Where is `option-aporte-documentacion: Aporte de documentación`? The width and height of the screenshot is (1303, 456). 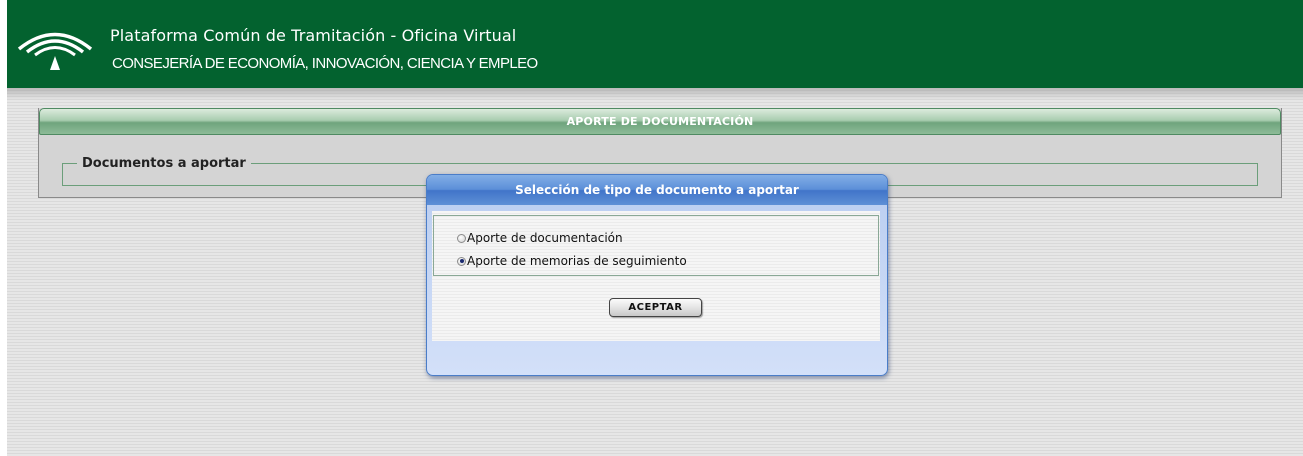
option-aporte-documentacion: Aporte de documentación is located at coordinates (540, 238).